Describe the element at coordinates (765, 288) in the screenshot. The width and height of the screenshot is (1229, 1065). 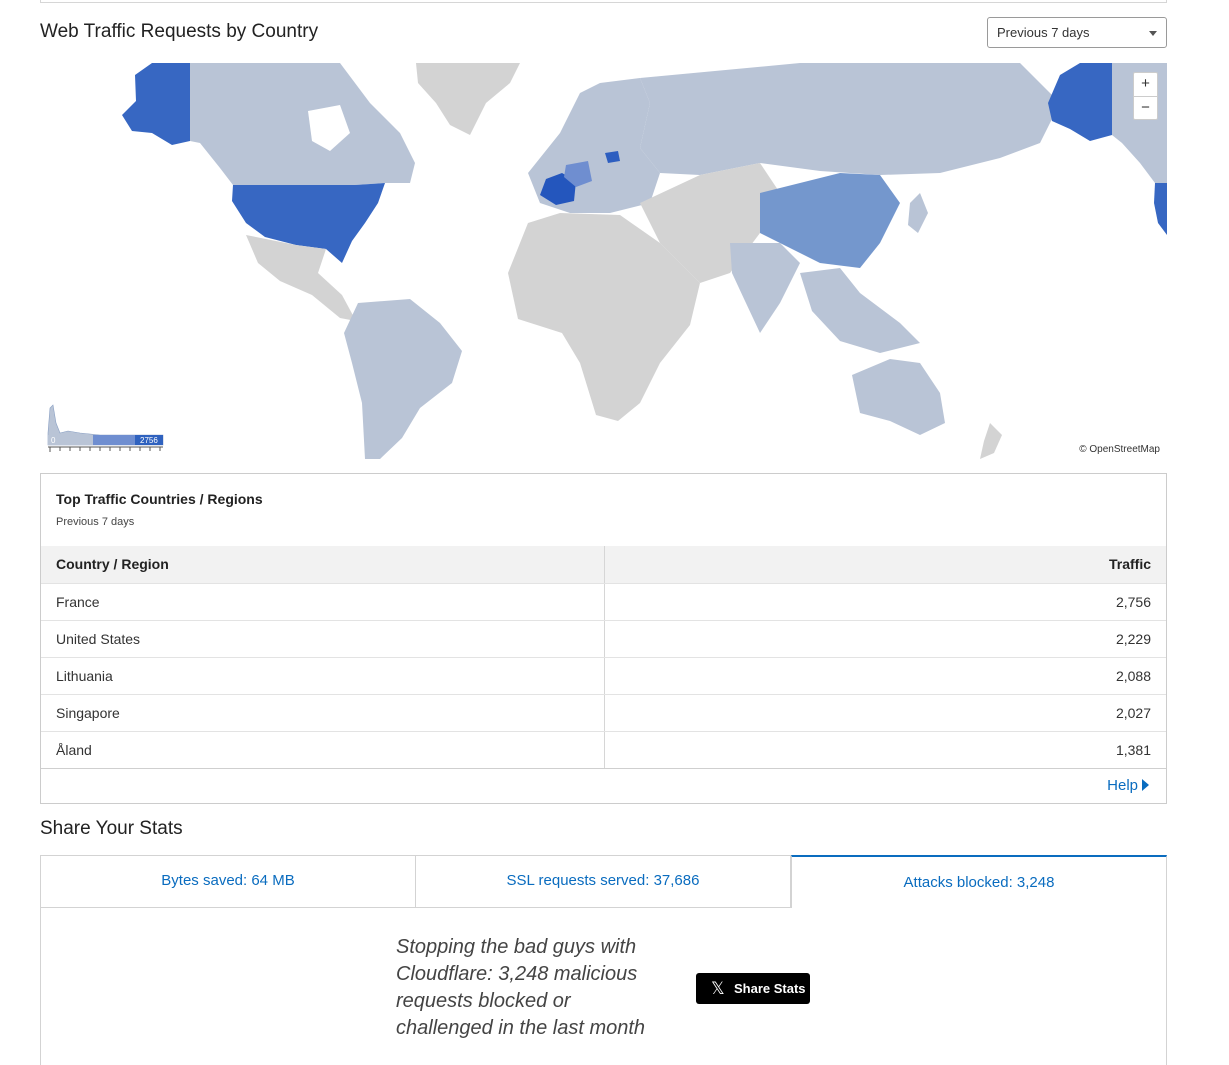
I see `region-india` at that location.